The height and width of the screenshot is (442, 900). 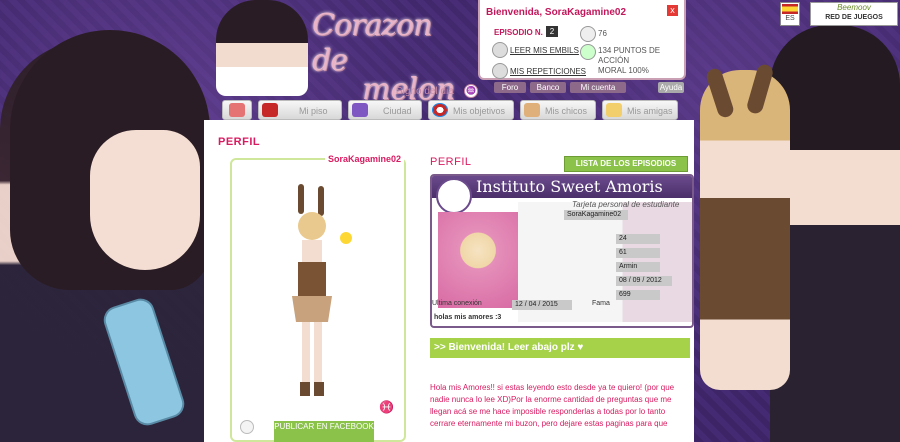 What do you see at coordinates (602, 33) in the screenshot?
I see `coins-value: 76` at bounding box center [602, 33].